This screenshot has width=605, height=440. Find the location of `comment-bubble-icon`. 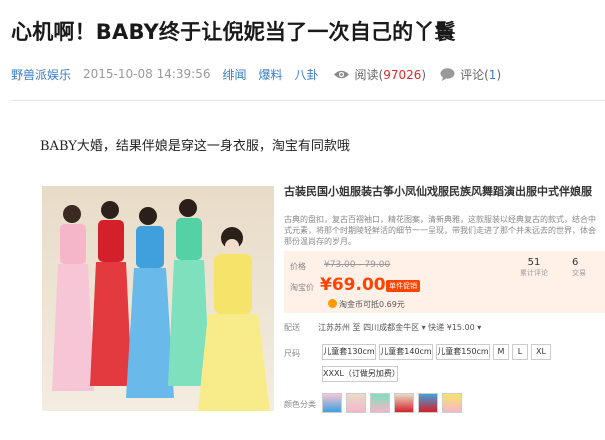

comment-bubble-icon is located at coordinates (447, 74).